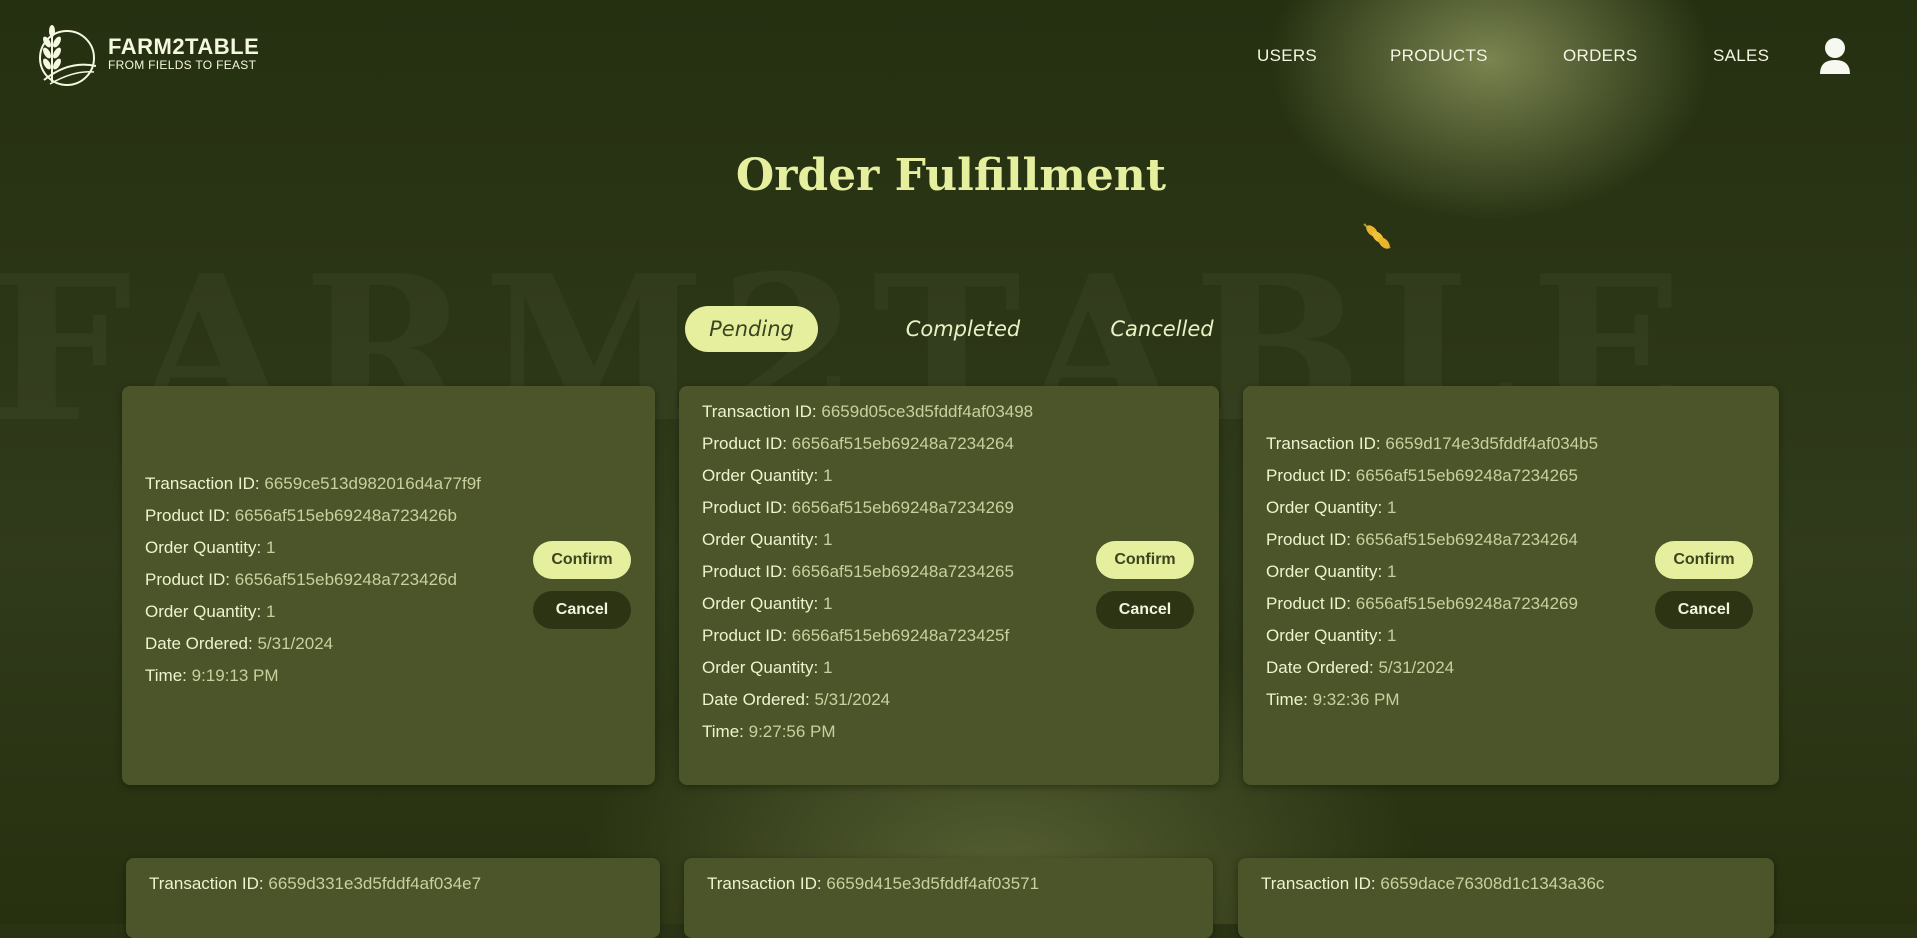 This screenshot has width=1917, height=938. I want to click on transaction-id-row: Transaction ID: 6659dace76308d1c1343a36c, so click(1432, 884).